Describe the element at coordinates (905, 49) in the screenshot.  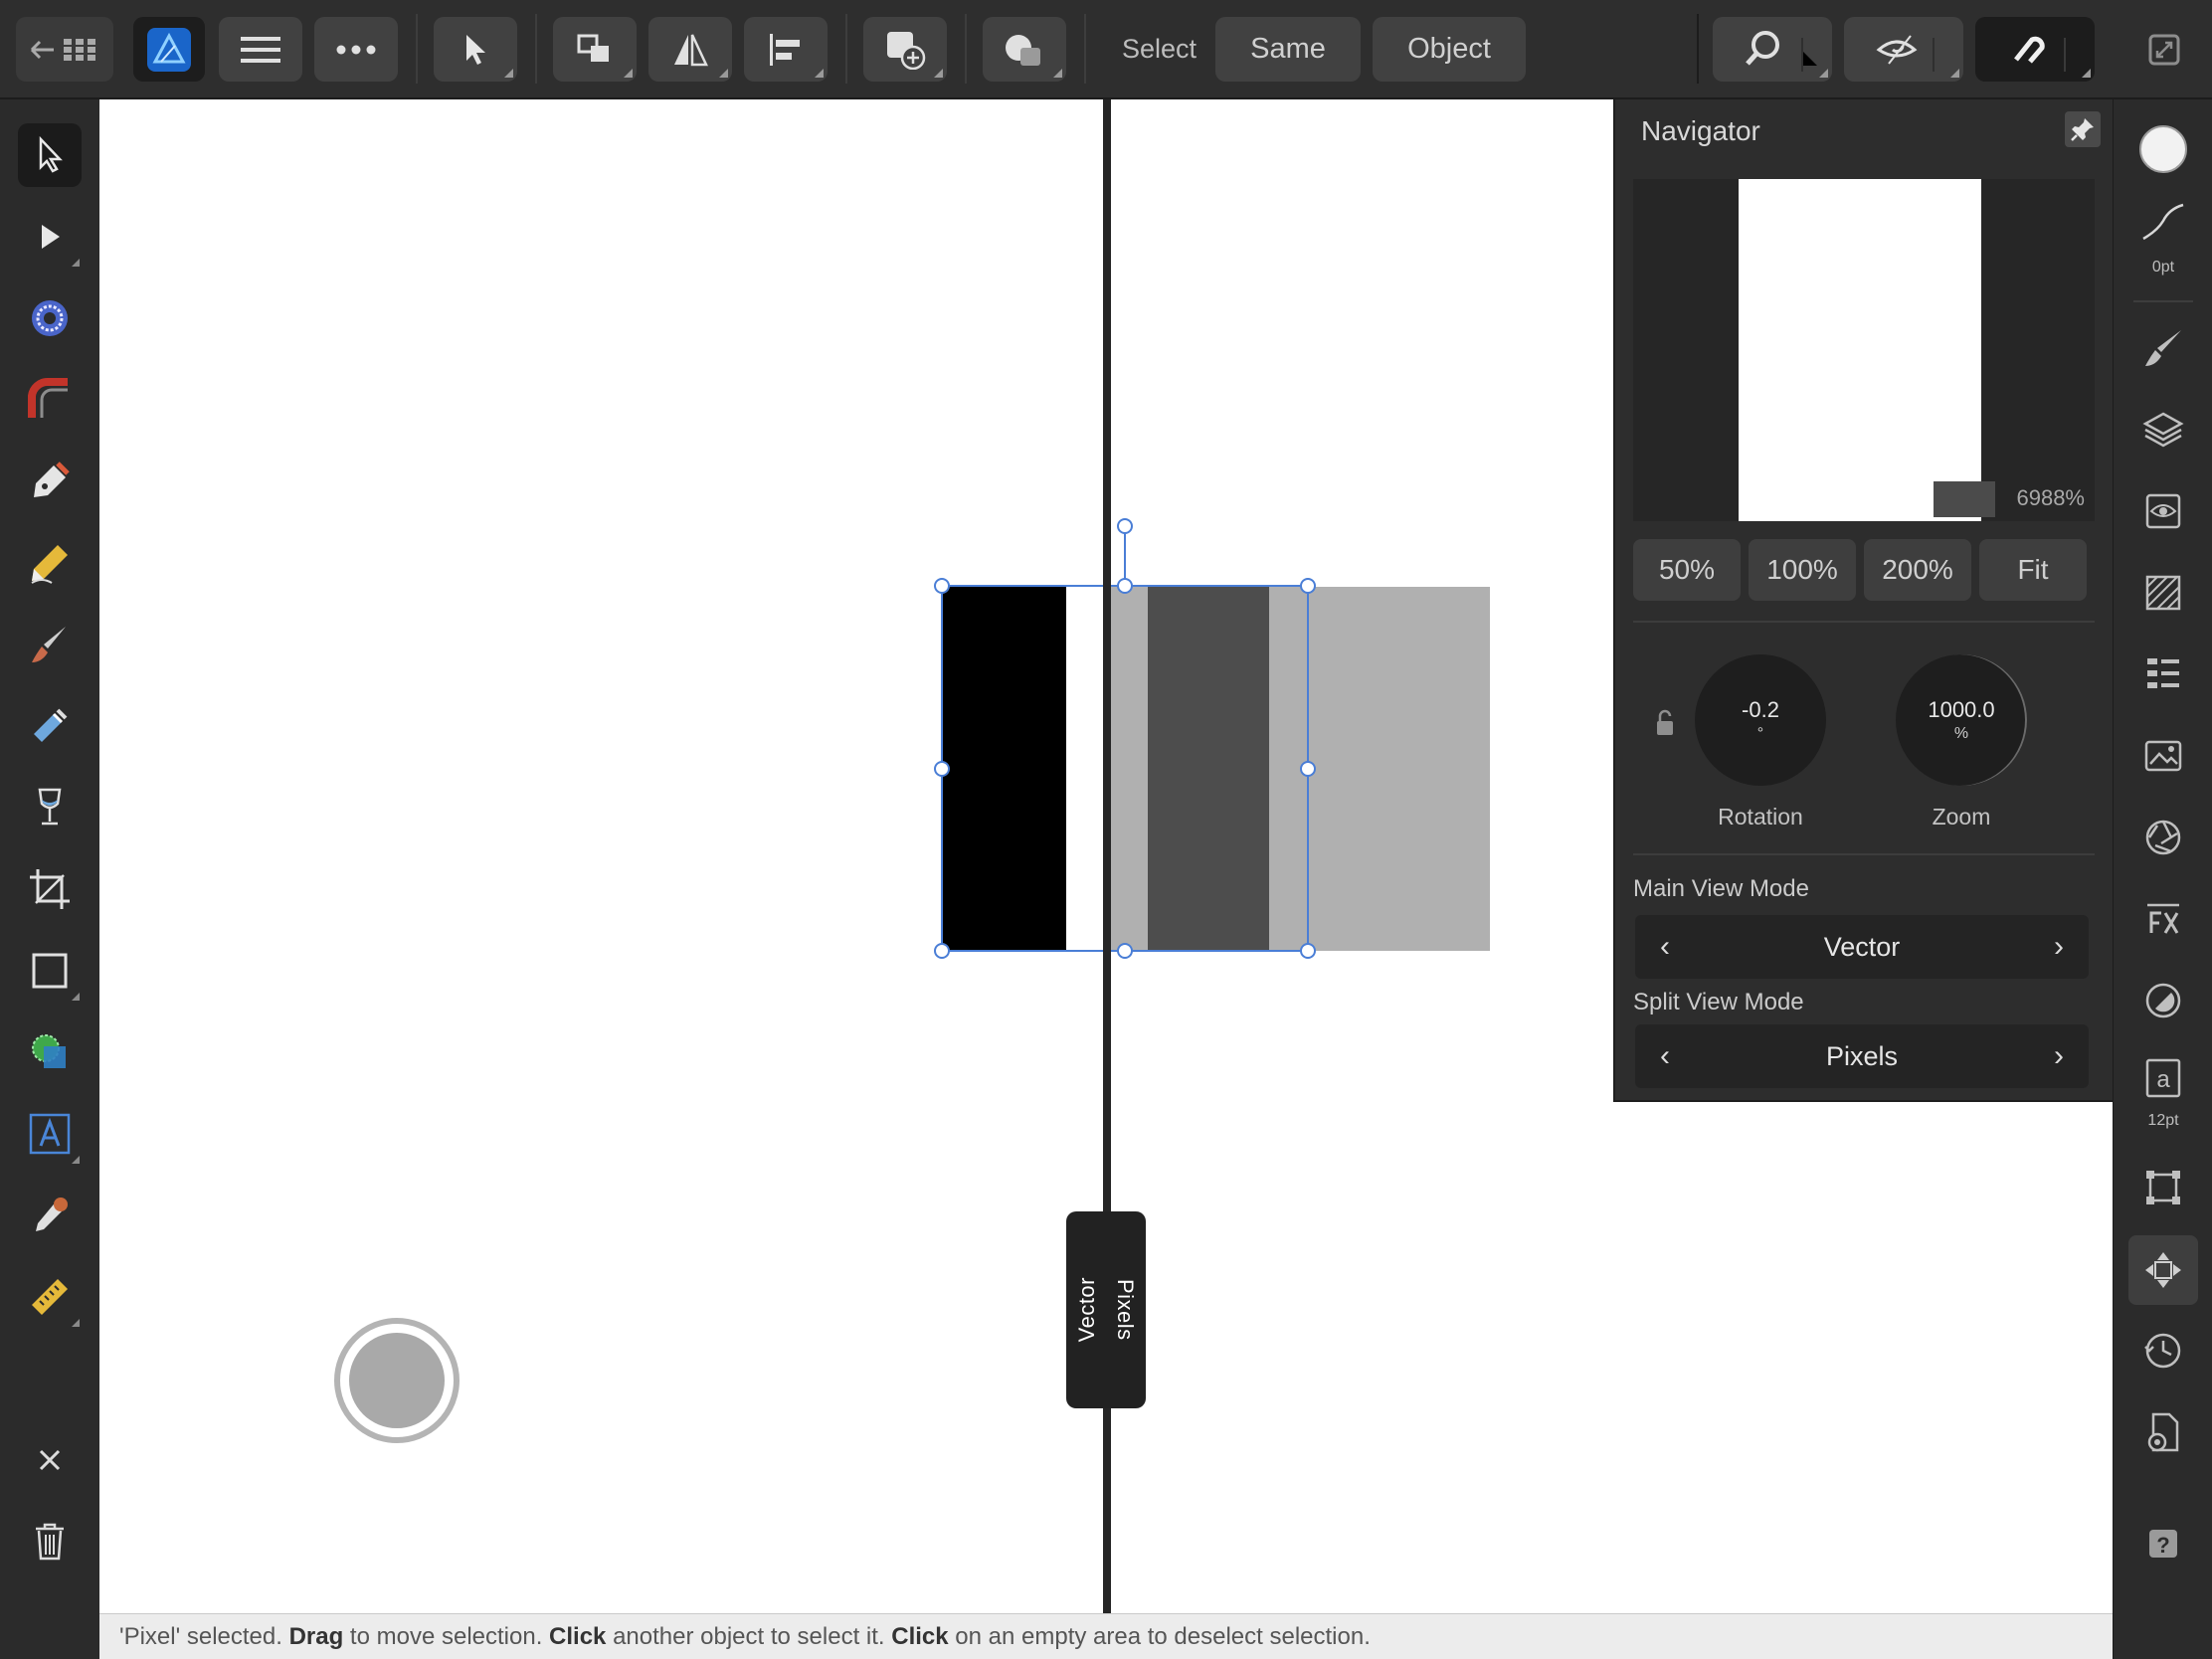
I see `insert-button` at that location.